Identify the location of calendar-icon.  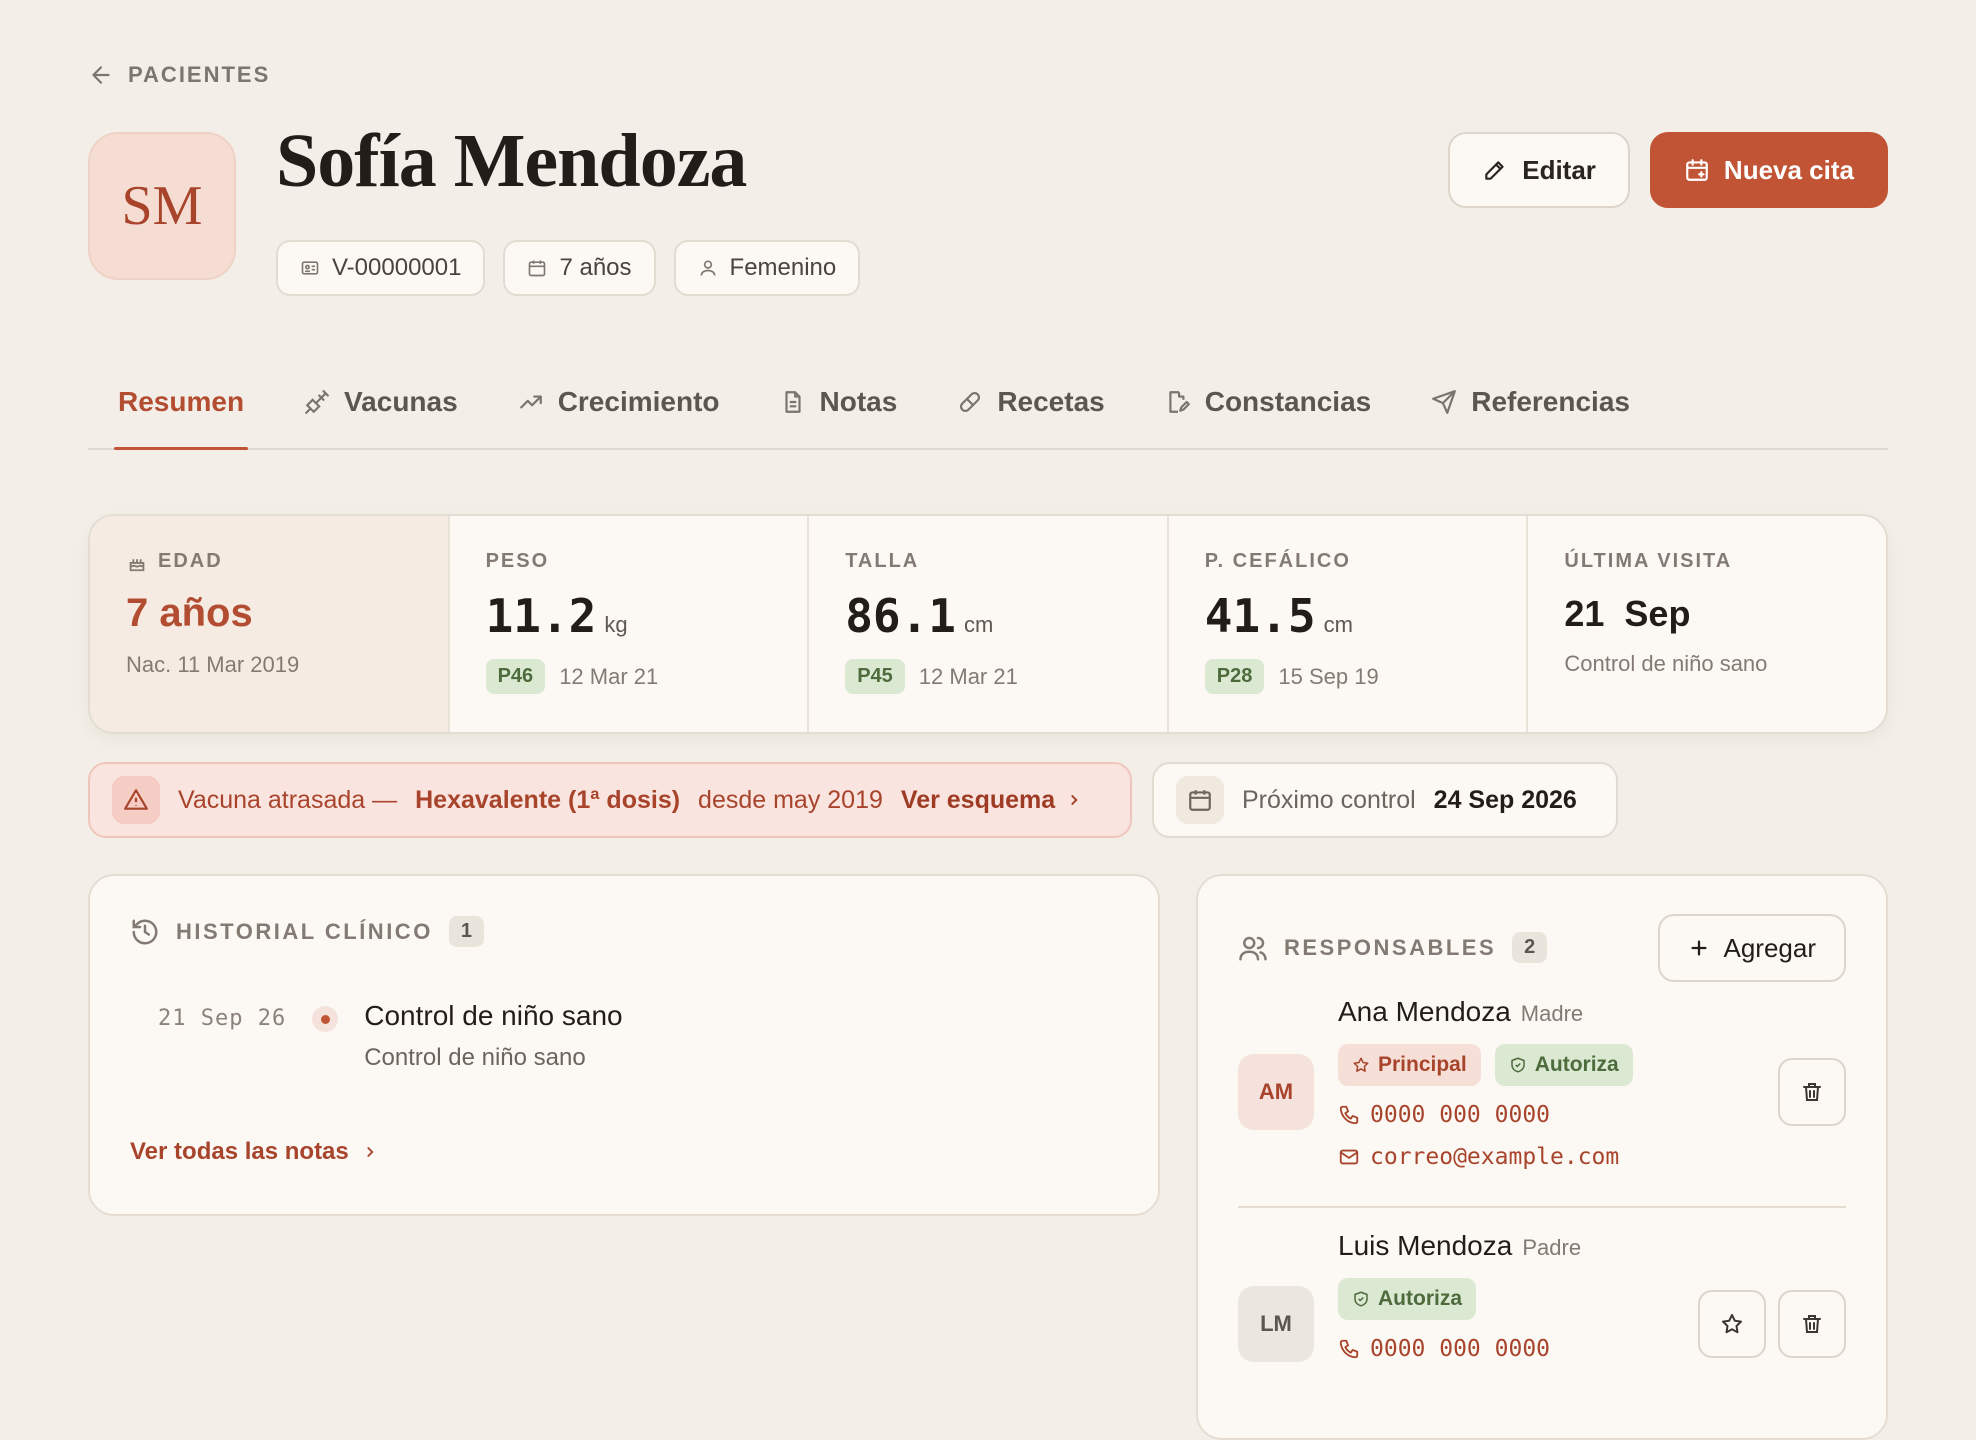
(1200, 800).